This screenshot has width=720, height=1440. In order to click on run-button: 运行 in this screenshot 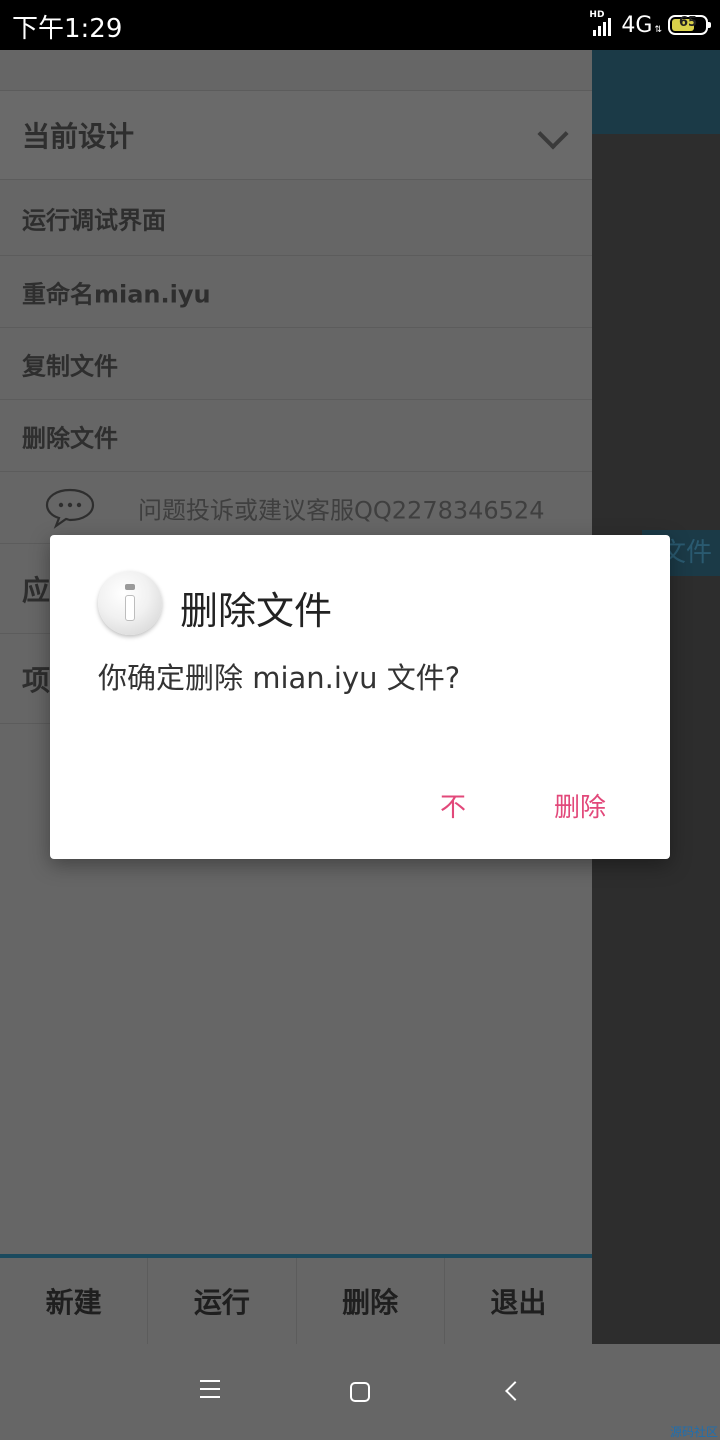, I will do `click(222, 1301)`.